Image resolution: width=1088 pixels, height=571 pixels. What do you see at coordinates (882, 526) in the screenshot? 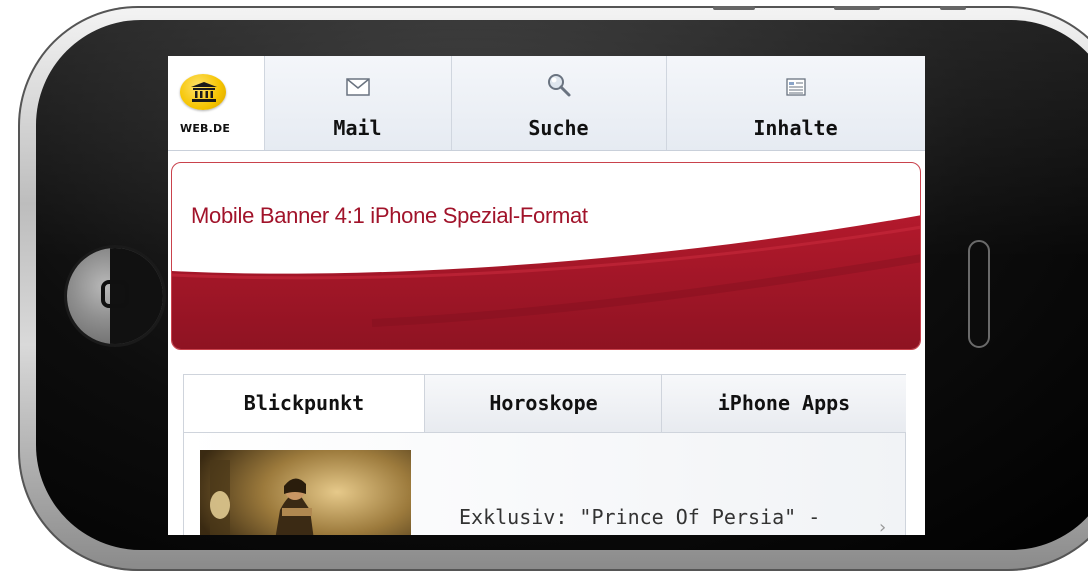
I see `chevron-right-icon: ›` at bounding box center [882, 526].